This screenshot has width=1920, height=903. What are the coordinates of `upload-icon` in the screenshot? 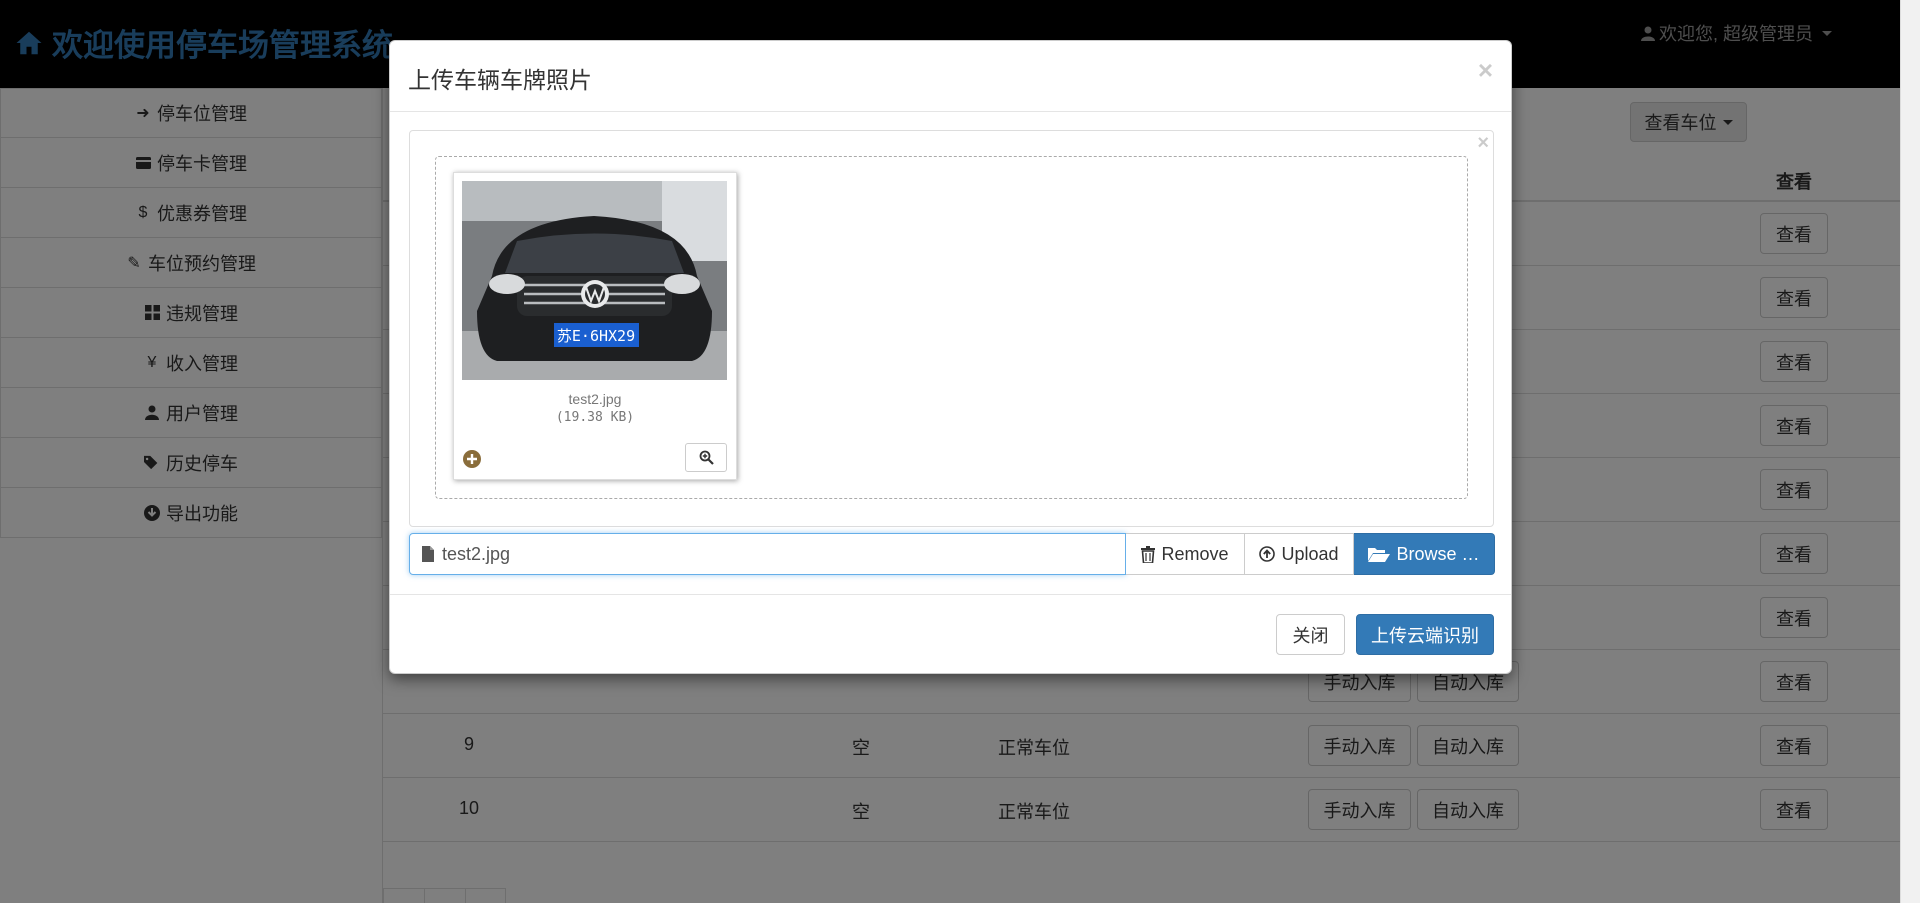 It's located at (1267, 554).